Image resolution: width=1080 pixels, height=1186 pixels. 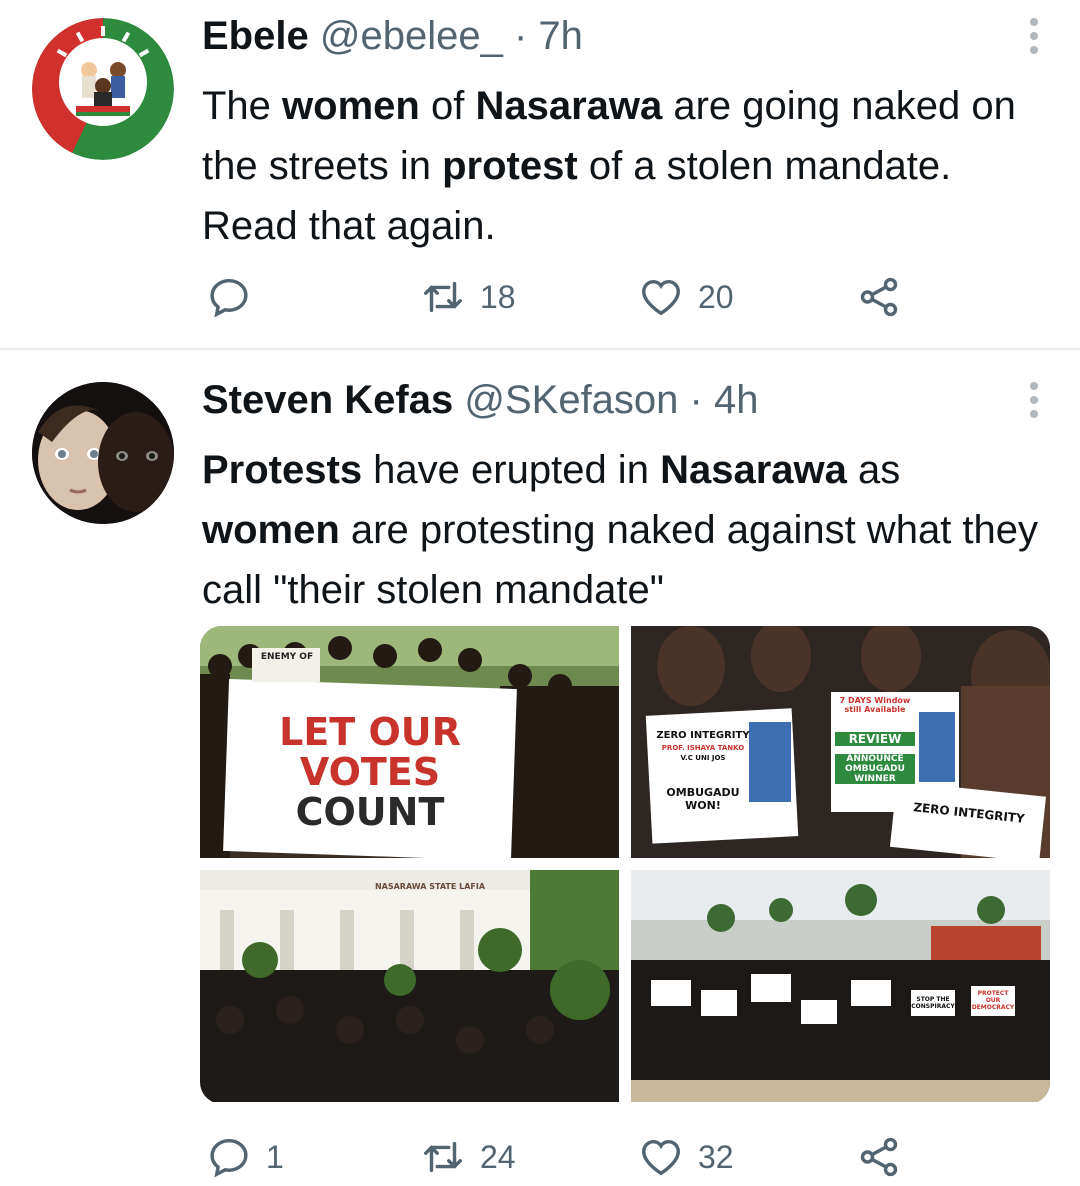 I want to click on text-segment: The, so click(x=242, y=106).